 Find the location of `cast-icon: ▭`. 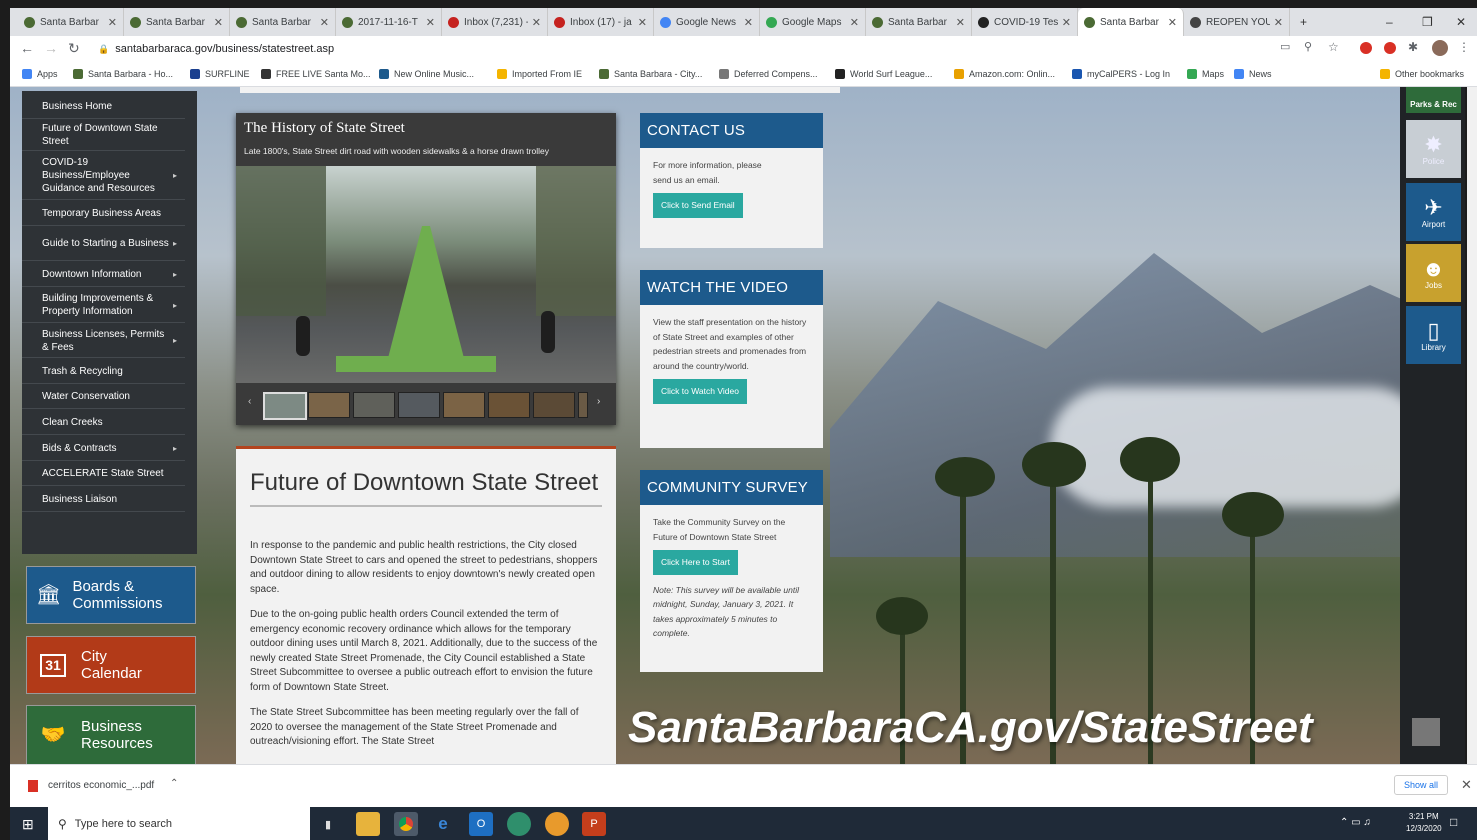

cast-icon: ▭ is located at coordinates (1285, 46).